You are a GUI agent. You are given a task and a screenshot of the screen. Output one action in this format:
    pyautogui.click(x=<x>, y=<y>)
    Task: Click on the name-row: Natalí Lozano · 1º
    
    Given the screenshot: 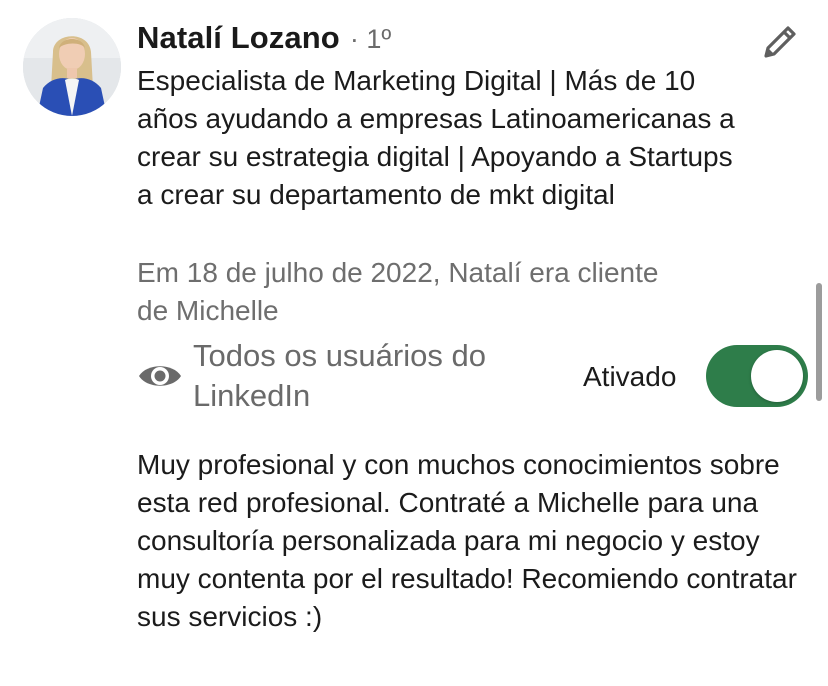 What is the action you would take?
    pyautogui.click(x=264, y=41)
    